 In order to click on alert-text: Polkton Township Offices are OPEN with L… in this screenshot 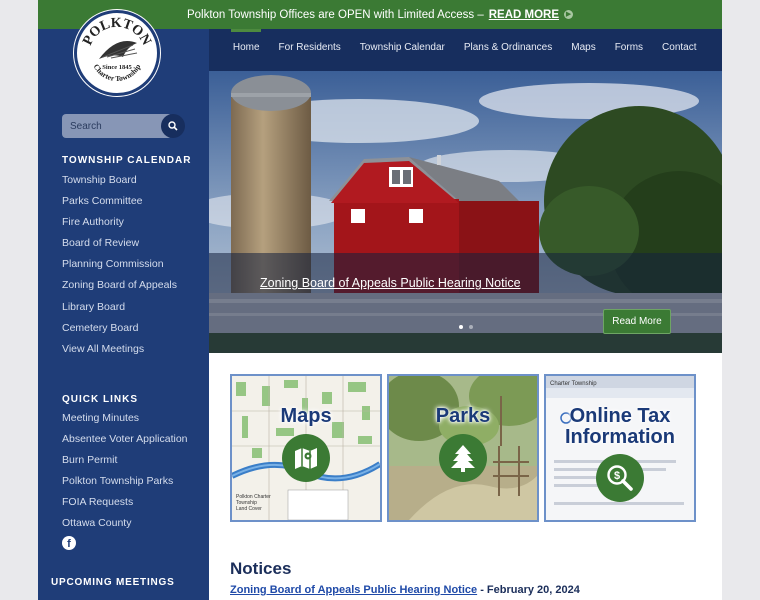, I will do `click(335, 14)`.